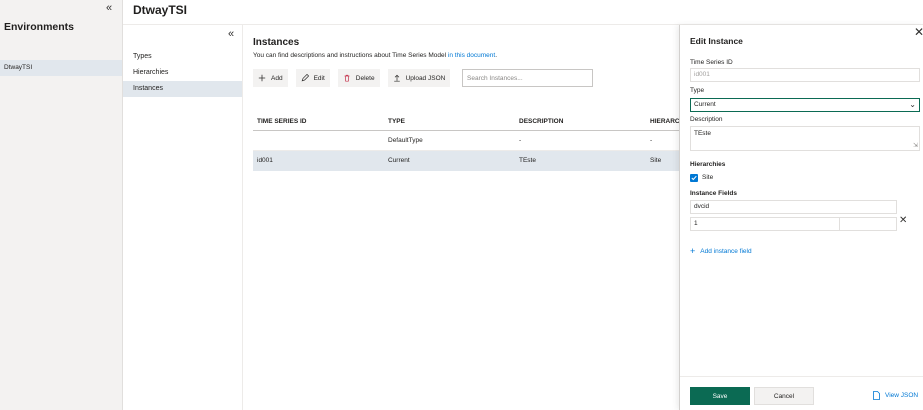  Describe the element at coordinates (471, 55) in the screenshot. I see `documentation-link: in this document` at that location.